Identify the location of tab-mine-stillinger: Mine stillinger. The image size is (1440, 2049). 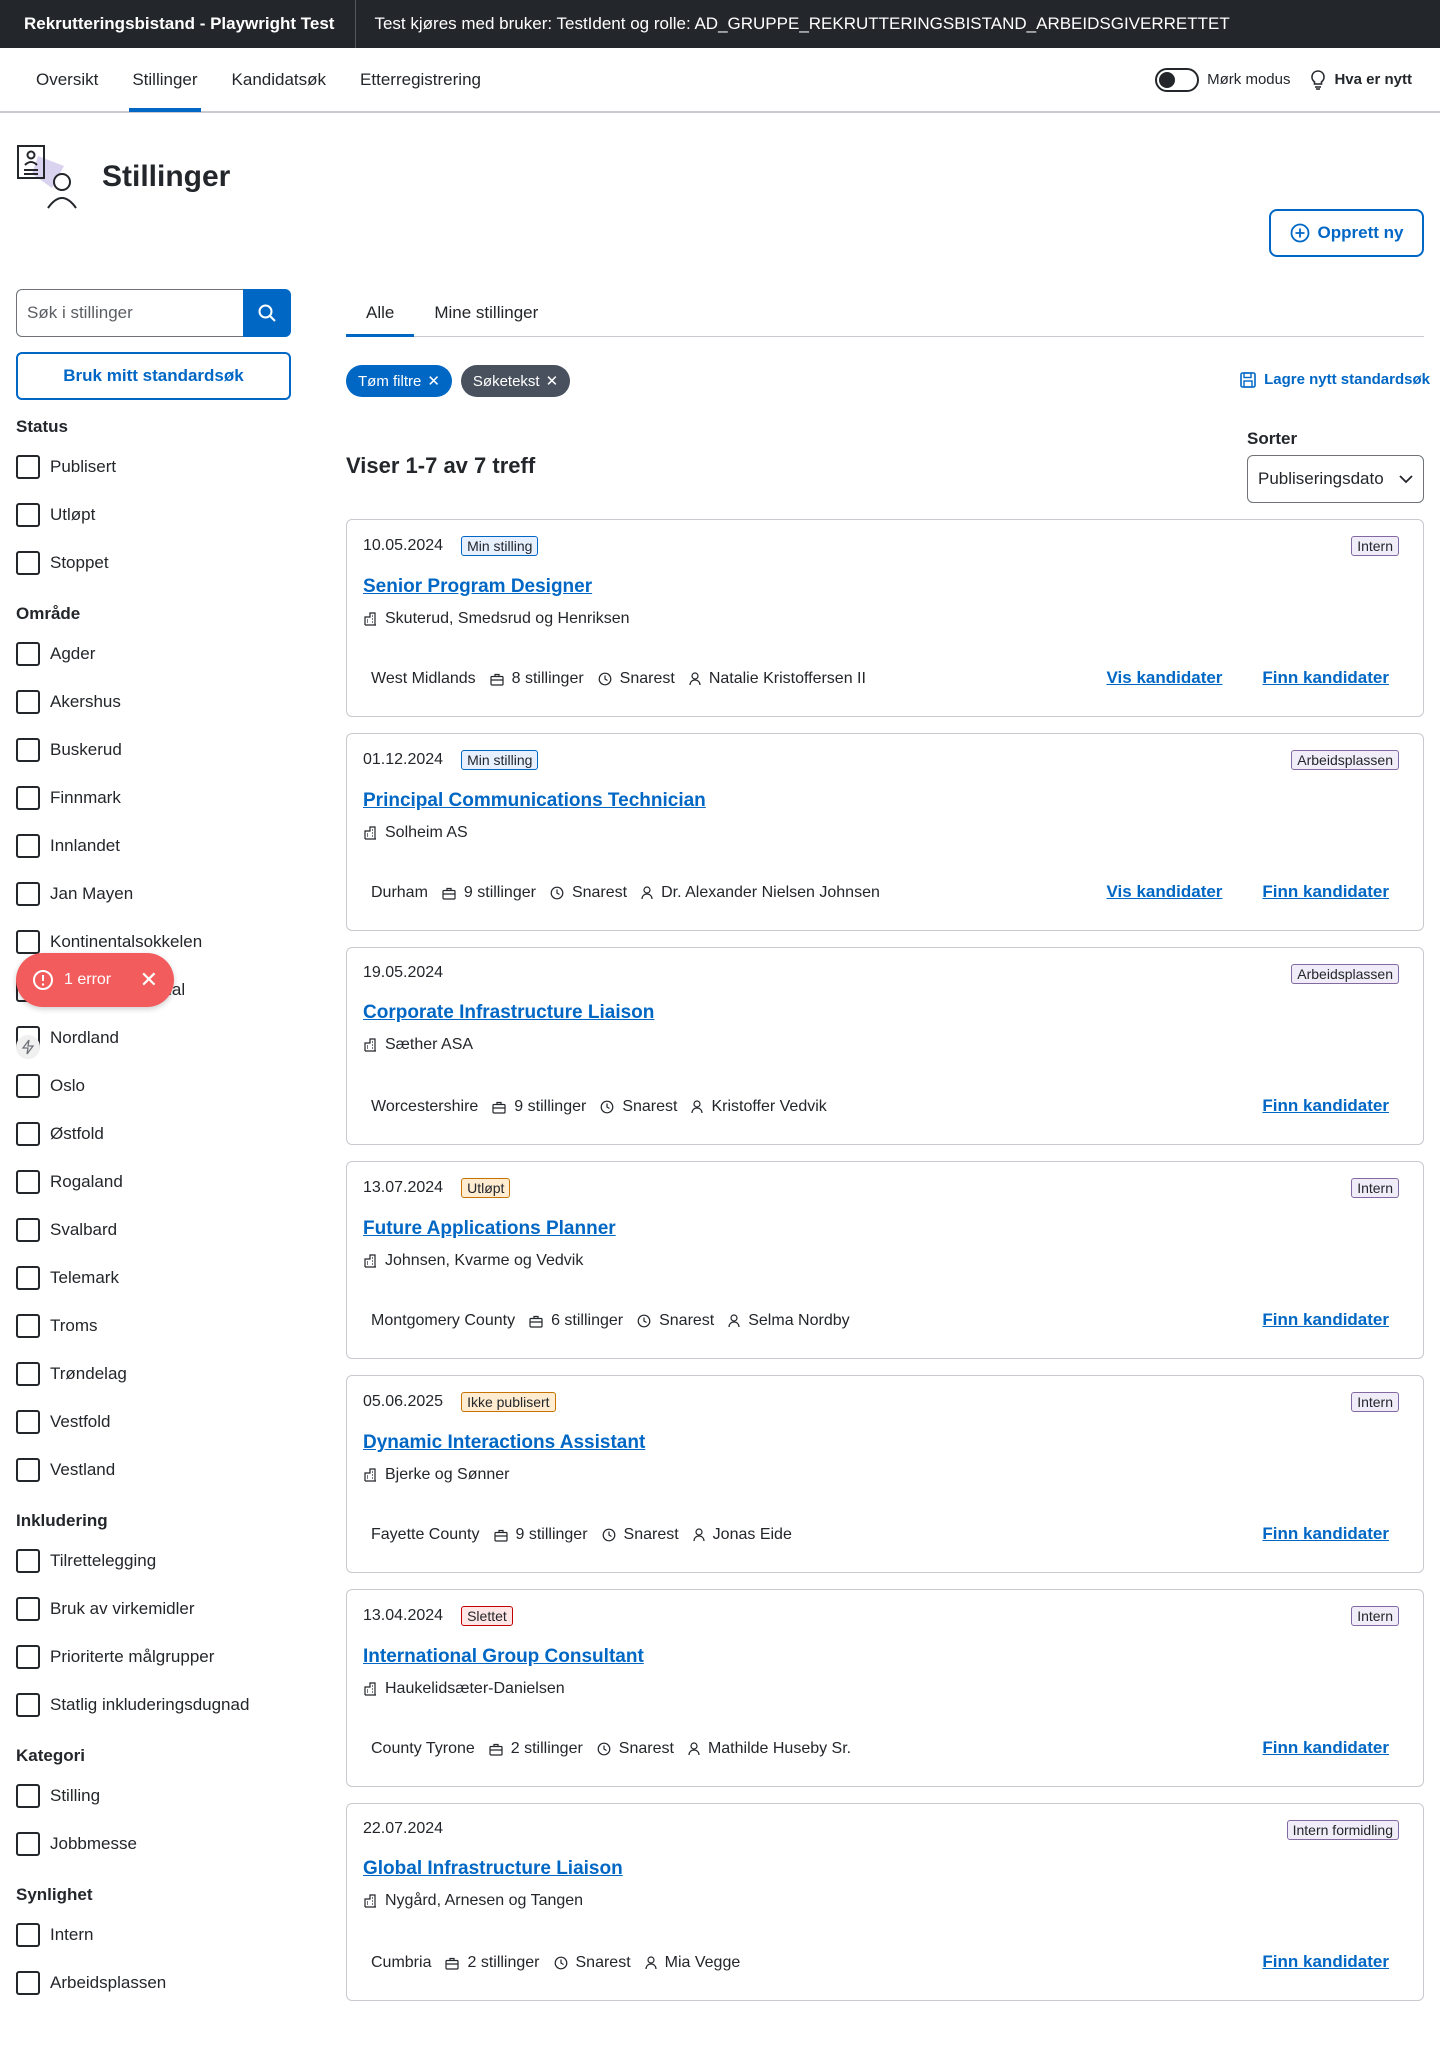
(486, 312).